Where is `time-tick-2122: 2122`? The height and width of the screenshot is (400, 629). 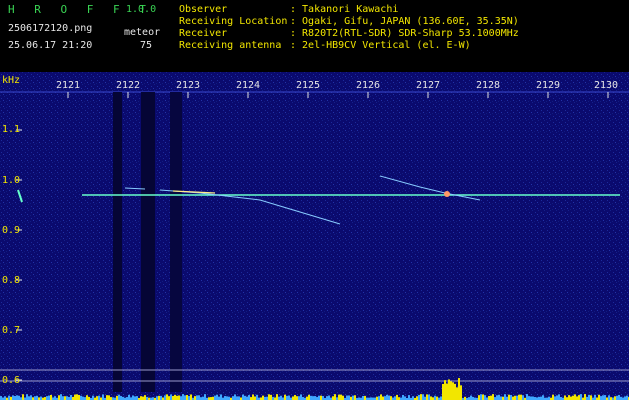
time-tick-2122: 2122 is located at coordinates (128, 85).